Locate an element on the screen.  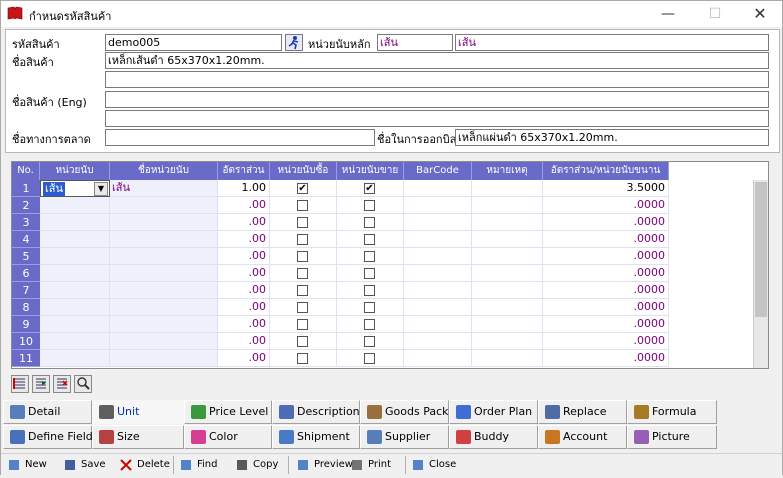
row-number: 2 is located at coordinates (26, 205).